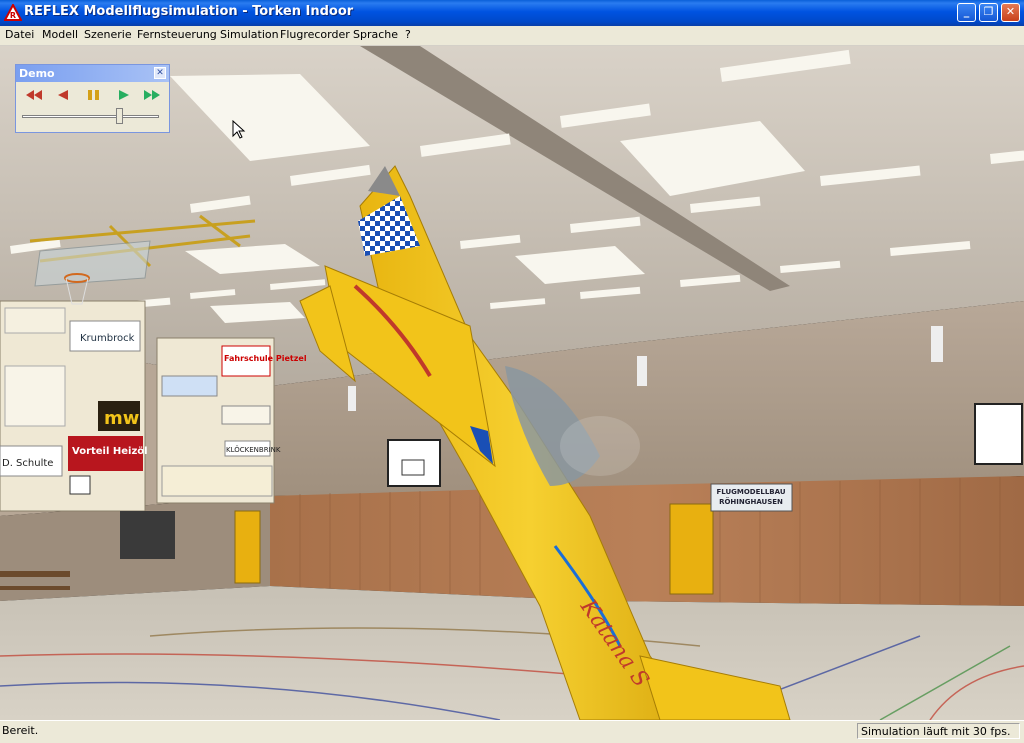 The width and height of the screenshot is (1024, 743). Describe the element at coordinates (20, 730) in the screenshot. I see `status-text: Bereit.` at that location.